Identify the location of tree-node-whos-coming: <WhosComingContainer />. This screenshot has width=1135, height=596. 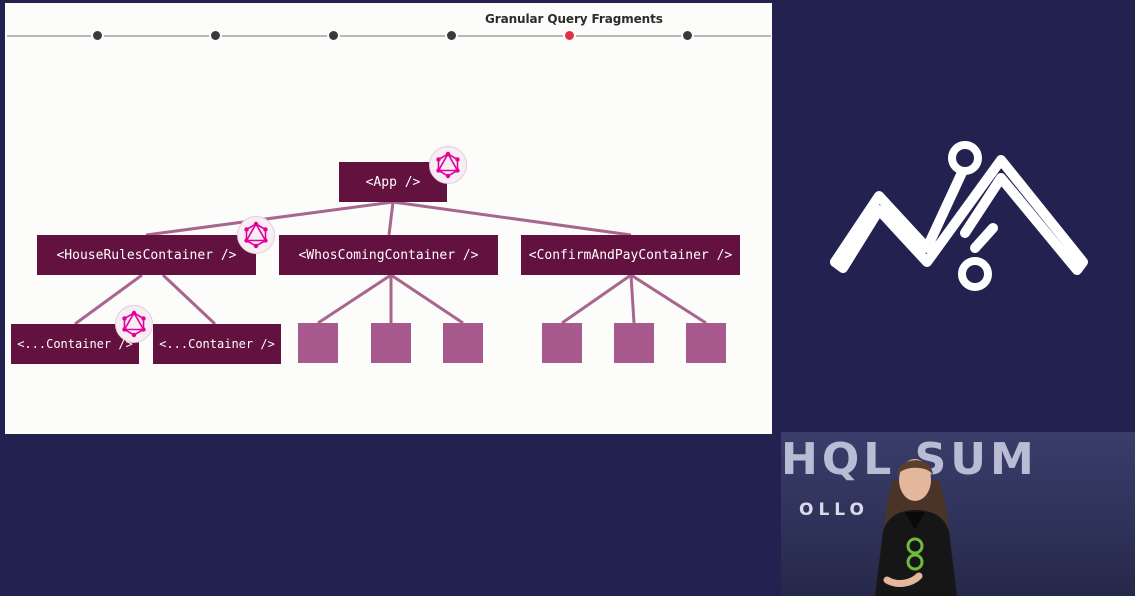
(388, 255).